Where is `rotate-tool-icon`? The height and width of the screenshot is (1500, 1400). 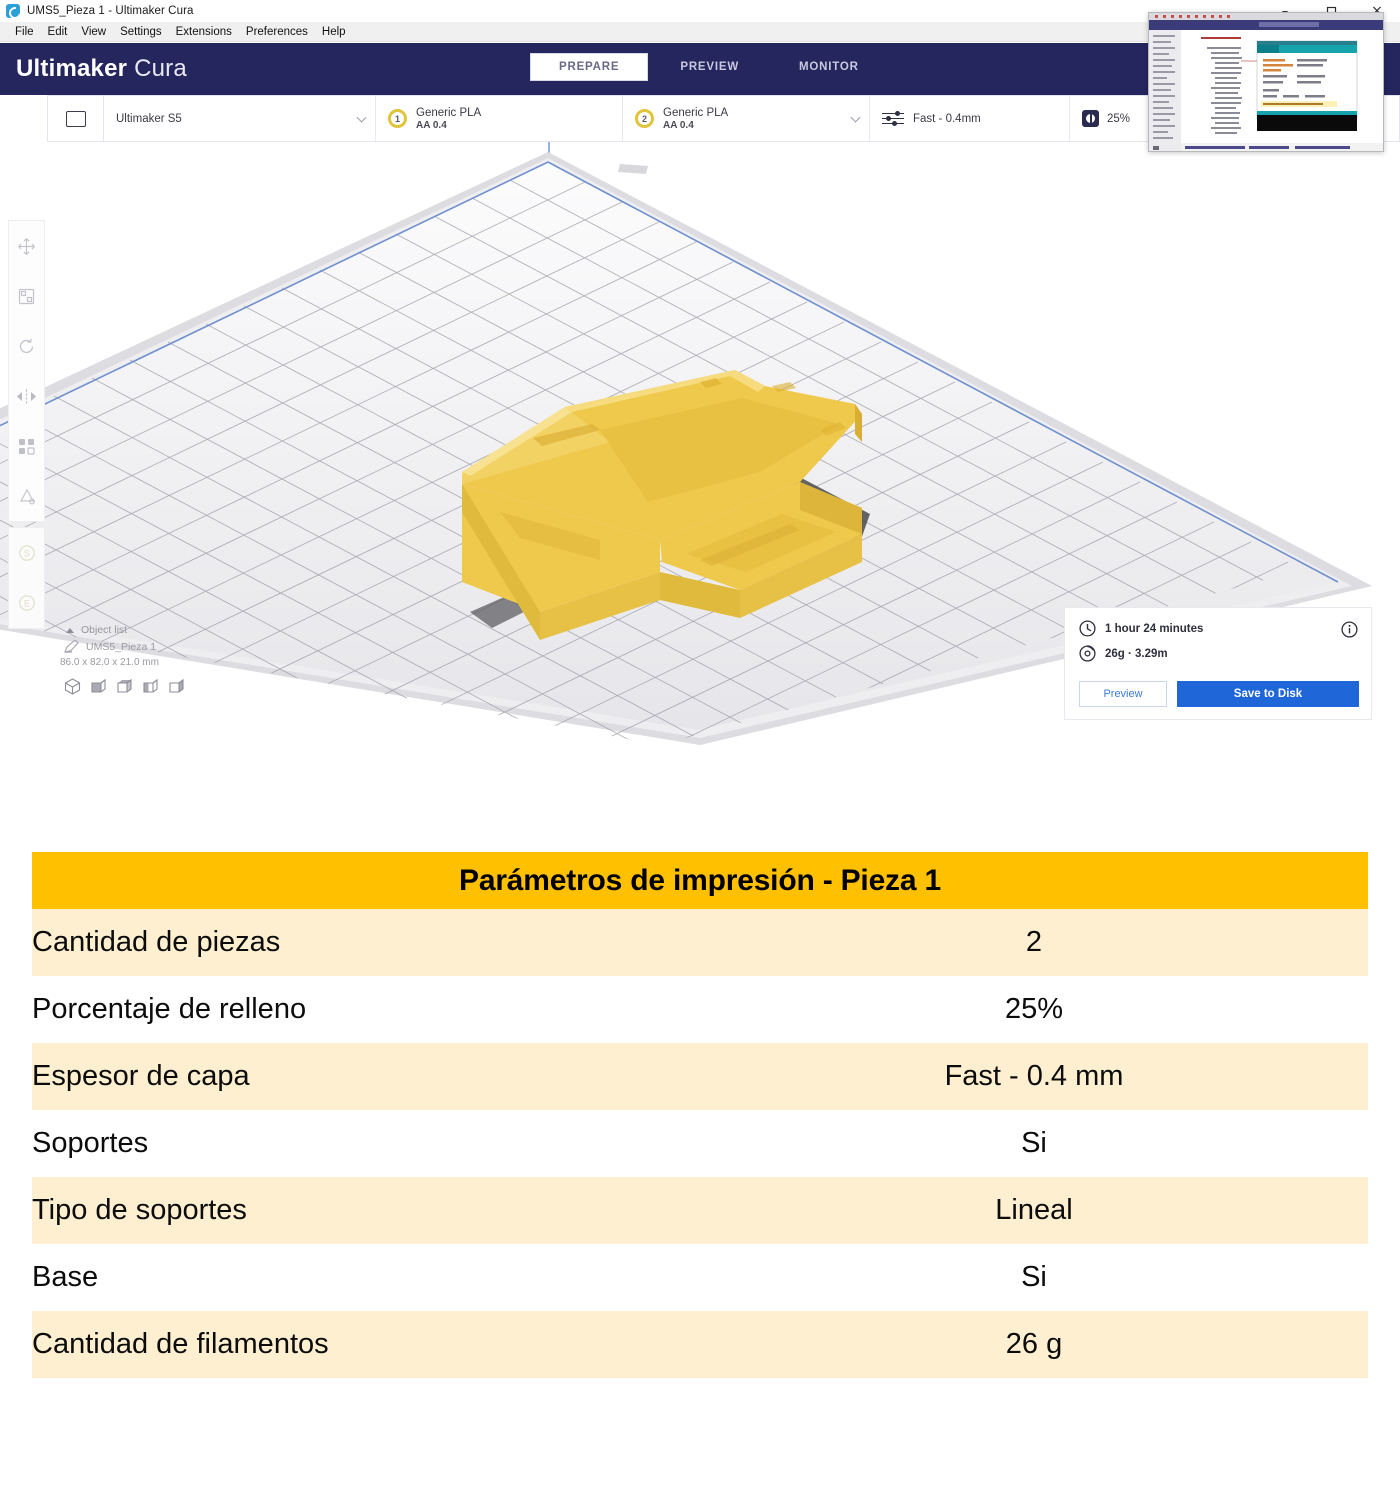
rotate-tool-icon is located at coordinates (26, 346).